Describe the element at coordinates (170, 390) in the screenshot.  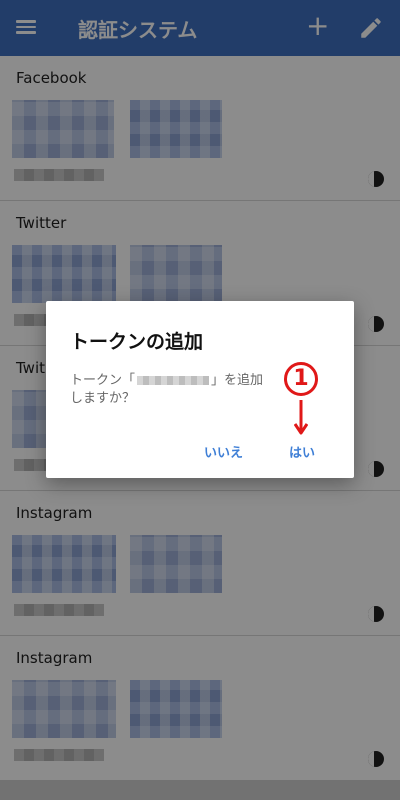
I see `dialog-message: トークン「 」を追加しますか？` at that location.